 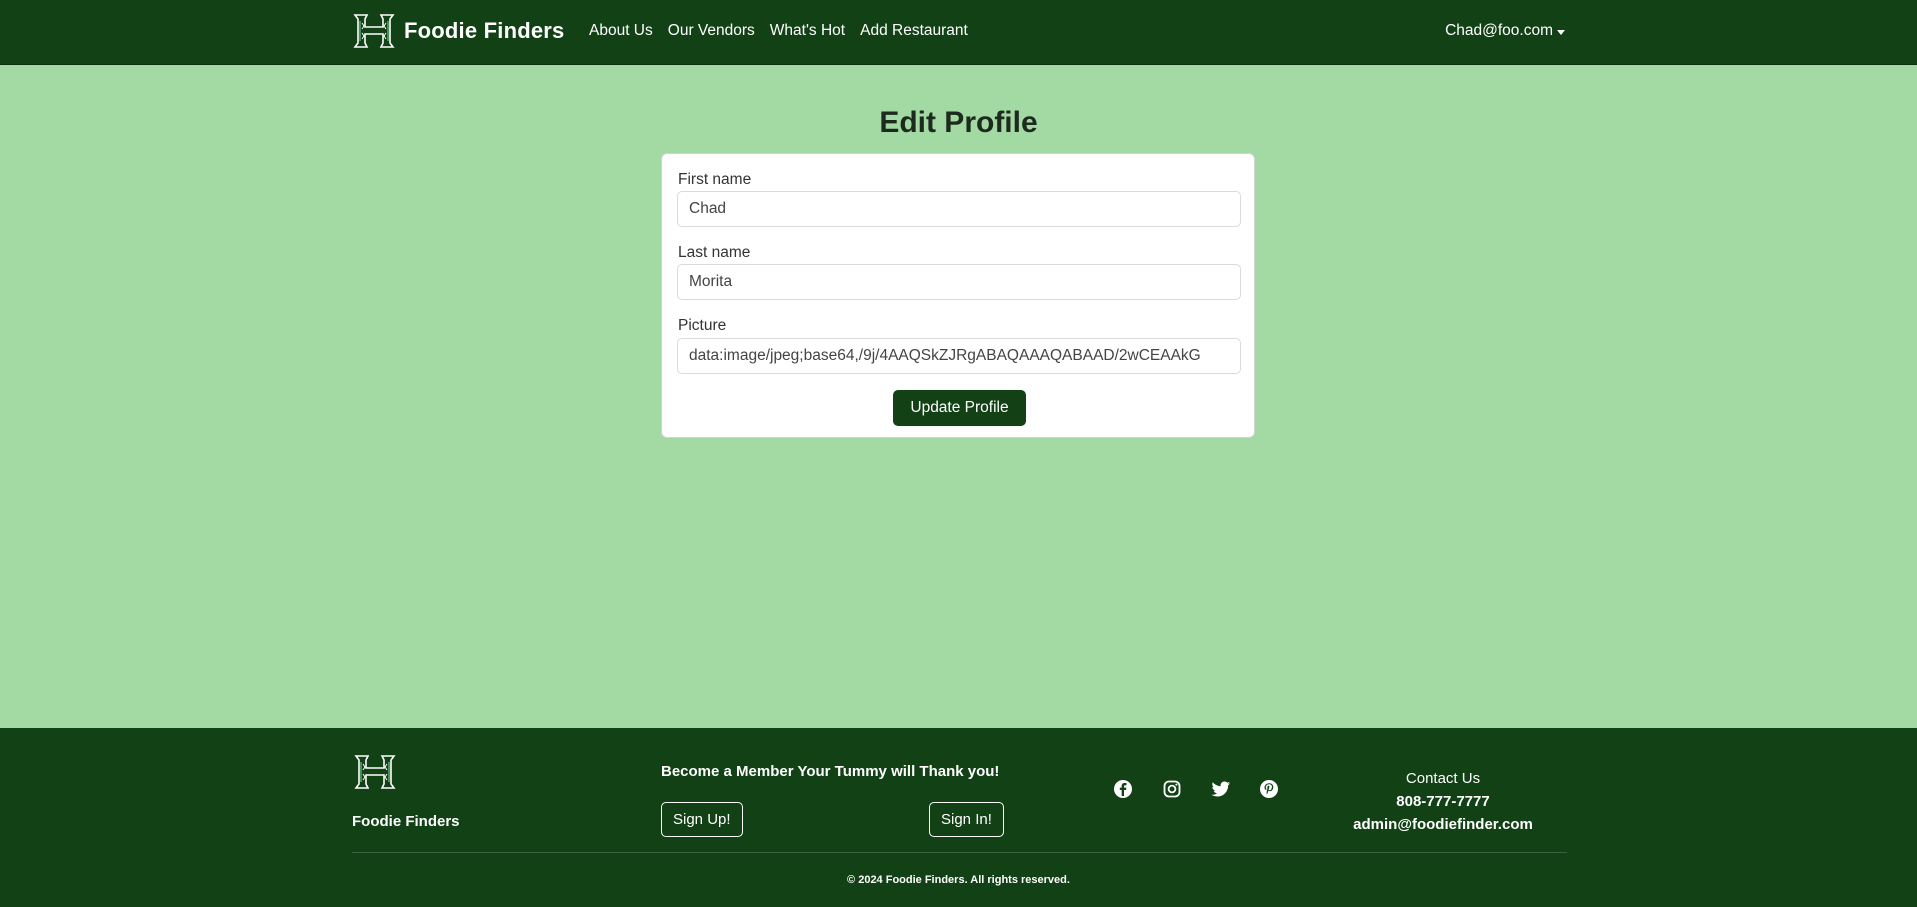 What do you see at coordinates (1499, 30) in the screenshot?
I see `user-email: Chad@foo.com` at bounding box center [1499, 30].